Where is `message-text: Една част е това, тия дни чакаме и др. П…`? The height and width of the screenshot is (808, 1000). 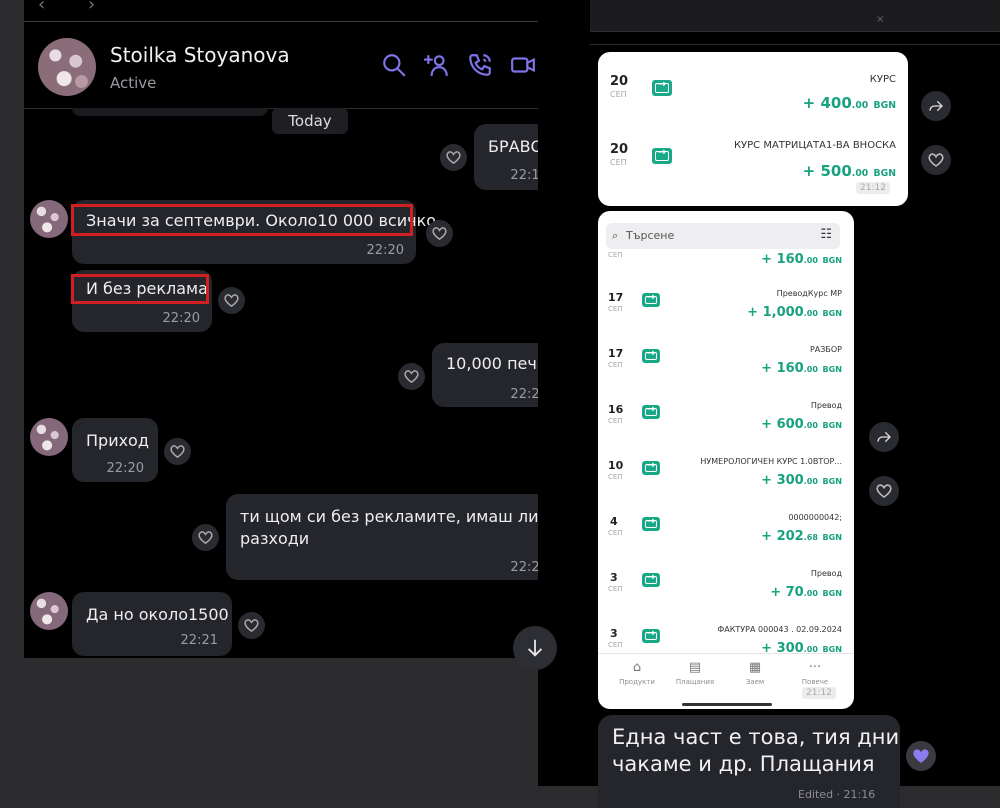
message-text: Една част е това, тия дни чакаме и др. П… is located at coordinates (756, 750).